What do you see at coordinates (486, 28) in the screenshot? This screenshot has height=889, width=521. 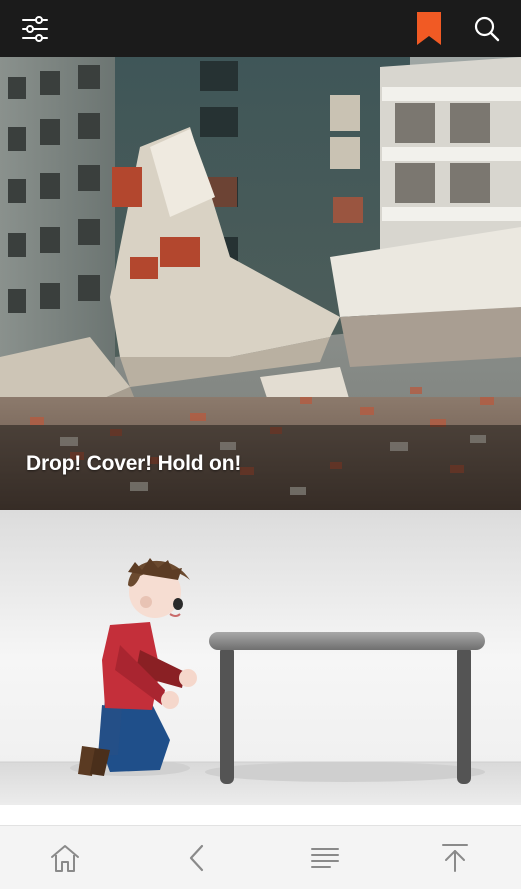 I see `search-icon` at bounding box center [486, 28].